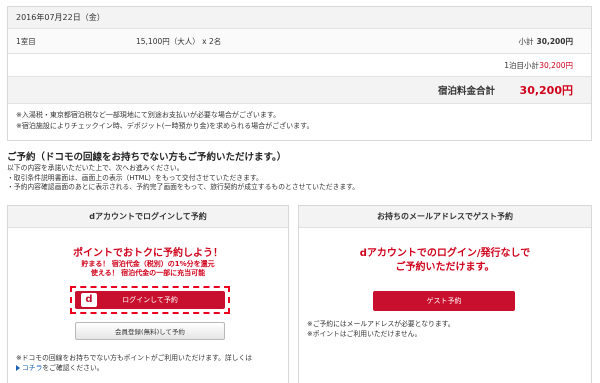 Image resolution: width=600 pixels, height=383 pixels. I want to click on points-note-text: ※ドコモの回線をお持ちでない方もポイントがご利用いただけます。詳しくは, so click(134, 358).